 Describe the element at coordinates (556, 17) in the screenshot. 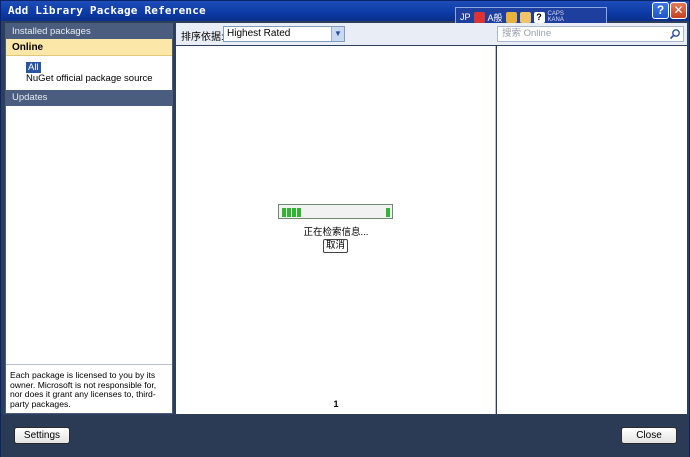

I see `caps-kana-indicator: CAPS KANA` at that location.